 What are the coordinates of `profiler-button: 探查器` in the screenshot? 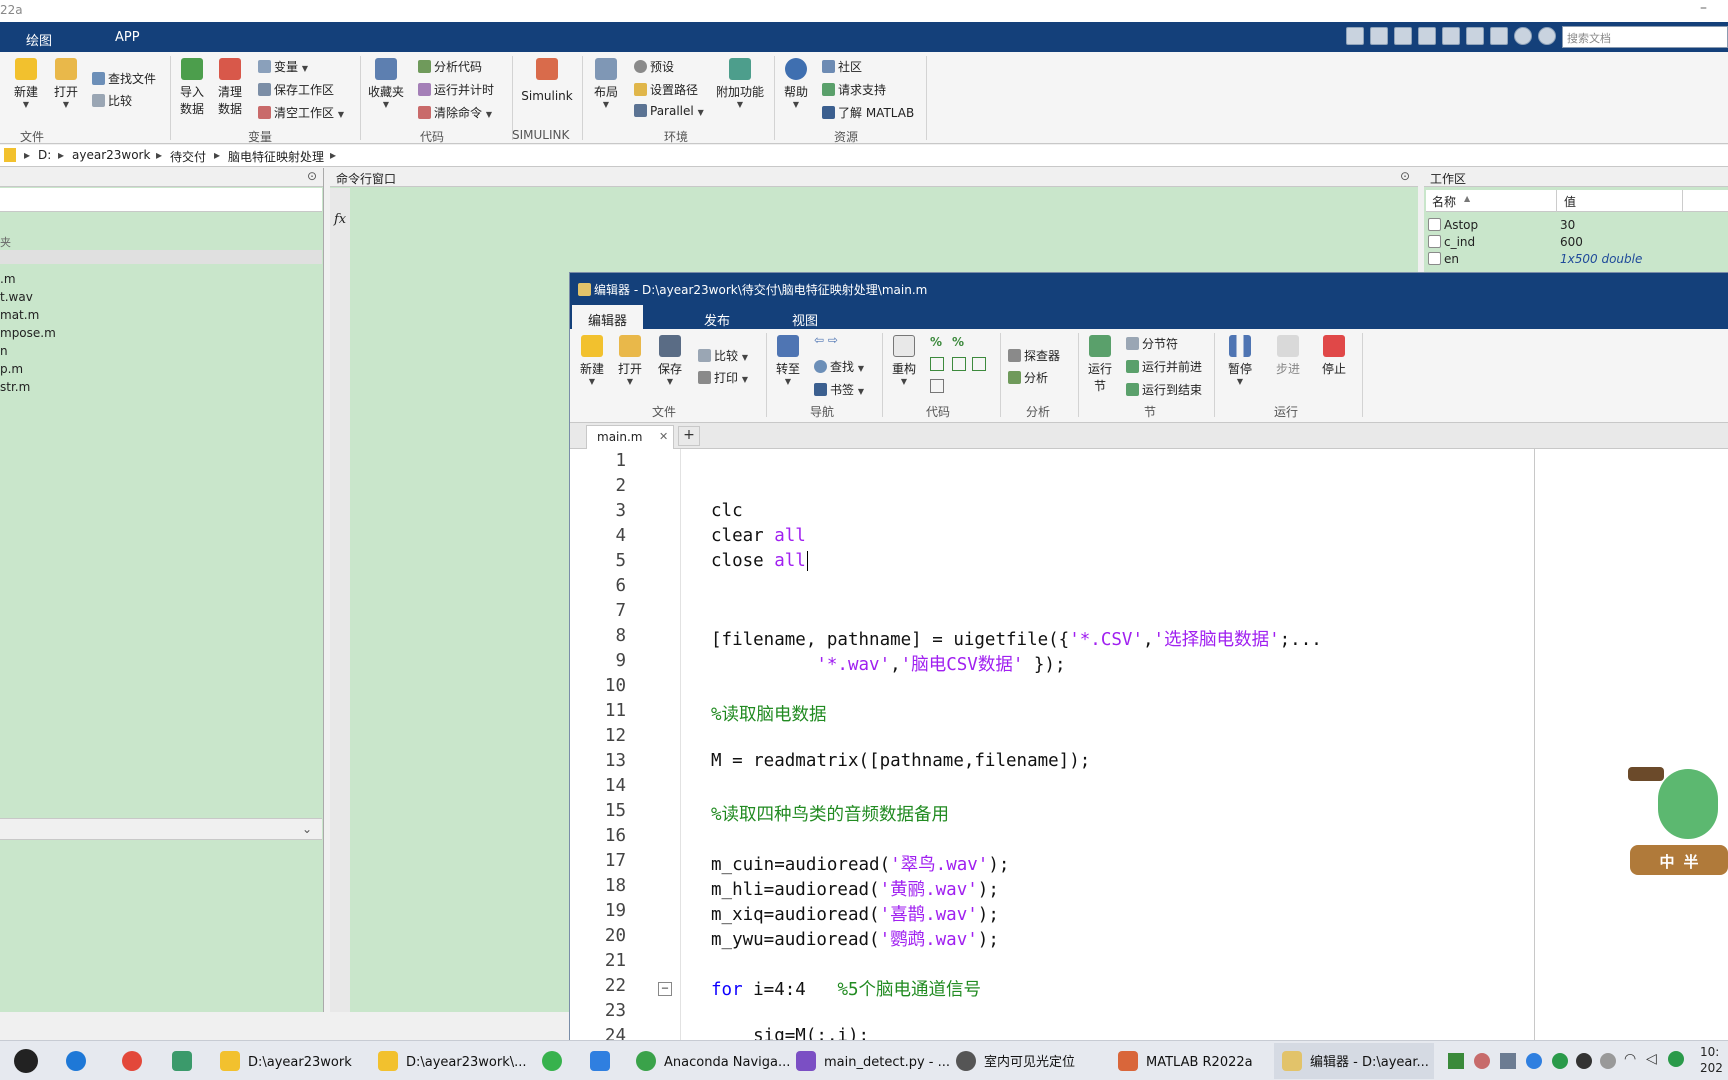 It's located at (1034, 355).